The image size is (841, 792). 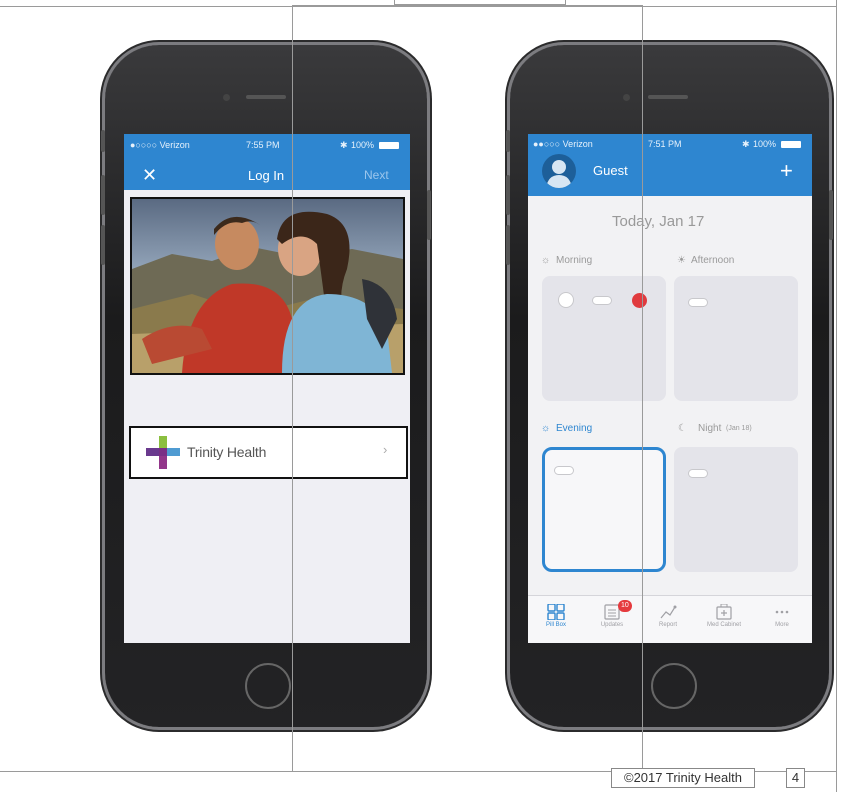 I want to click on sun-icon: ☀, so click(x=681, y=260).